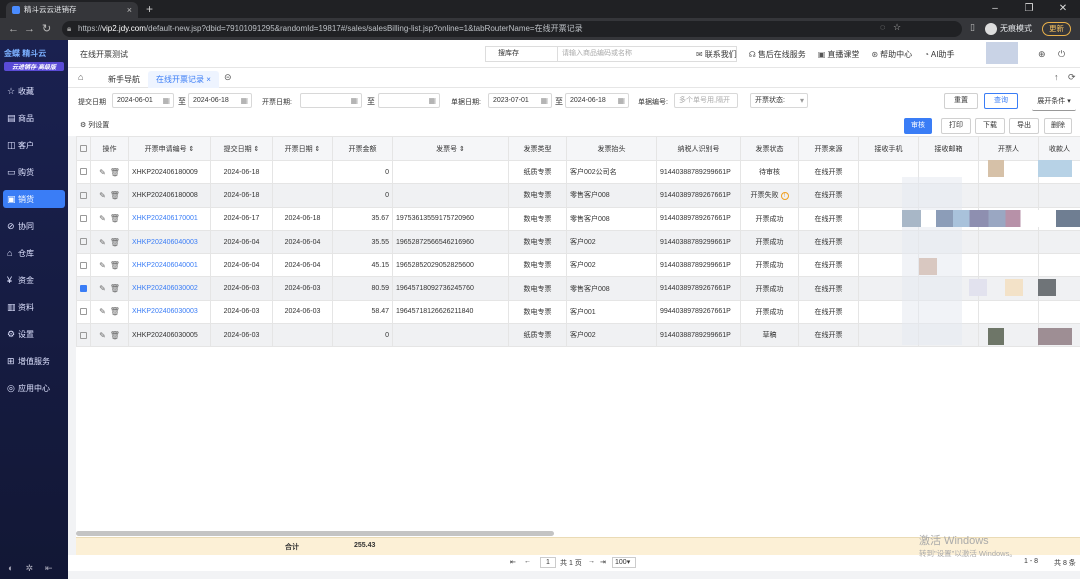  What do you see at coordinates (1054, 103) in the screenshot?
I see `expand-conditions-button: 展开条件 ▾` at bounding box center [1054, 103].